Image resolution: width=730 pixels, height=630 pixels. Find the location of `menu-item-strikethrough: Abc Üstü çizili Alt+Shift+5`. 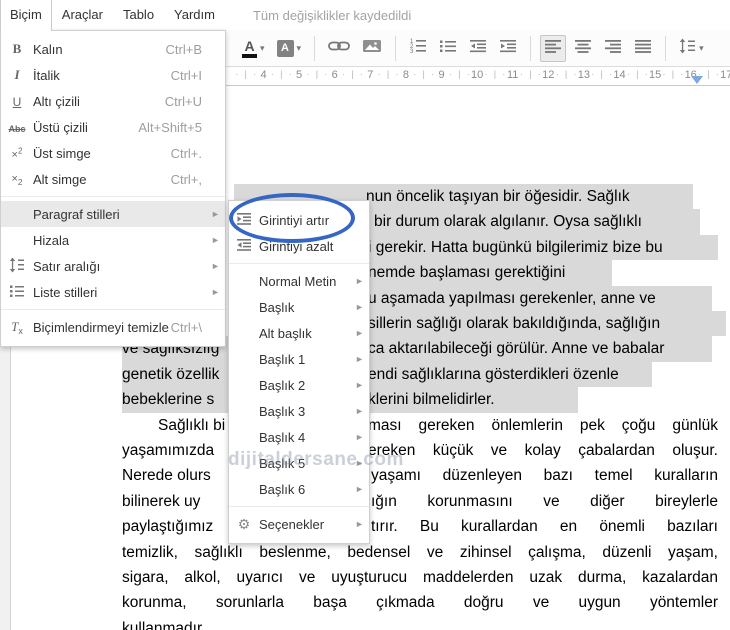

menu-item-strikethrough: Abc Üstü çizili Alt+Shift+5 is located at coordinates (113, 127).